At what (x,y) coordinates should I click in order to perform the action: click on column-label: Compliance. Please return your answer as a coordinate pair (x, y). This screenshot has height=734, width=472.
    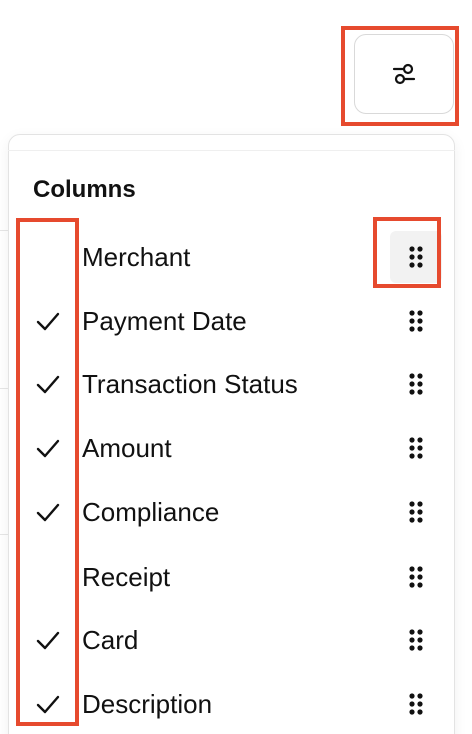
    Looking at the image, I should click on (151, 512).